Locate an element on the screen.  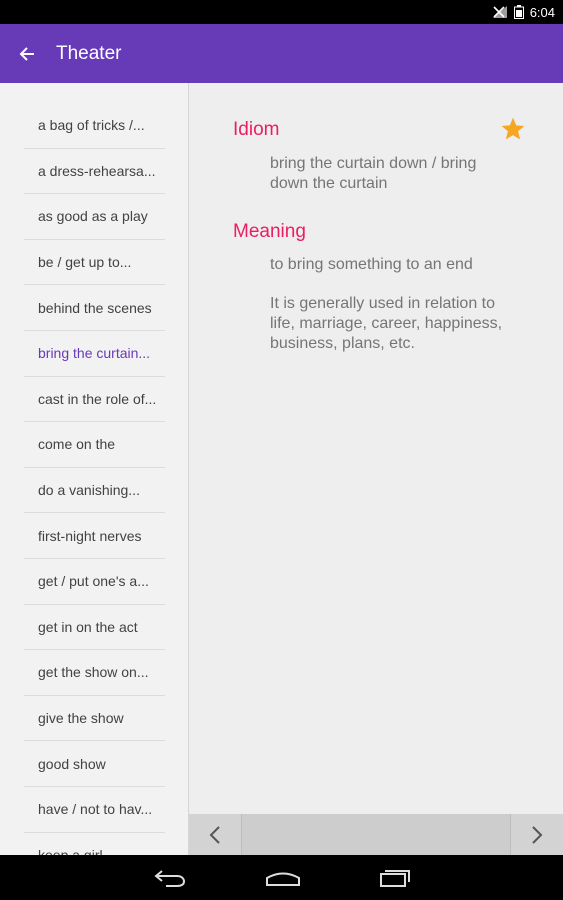
back-icon is located at coordinates (169, 878).